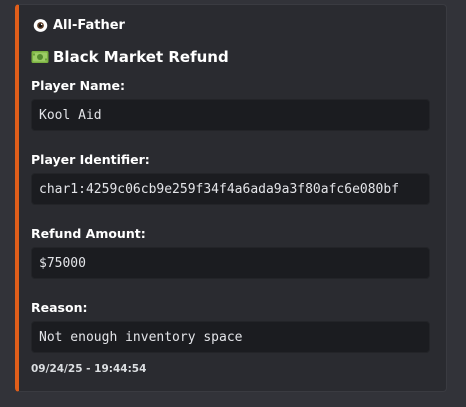  I want to click on field-name-player-name: Player Name:, so click(78, 85).